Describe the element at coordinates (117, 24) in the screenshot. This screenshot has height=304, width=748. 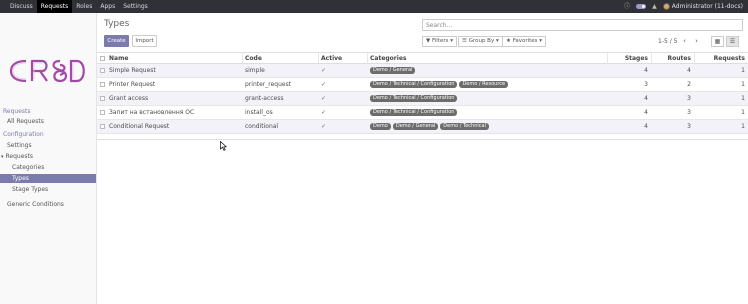
I see `page-title: Types` at that location.